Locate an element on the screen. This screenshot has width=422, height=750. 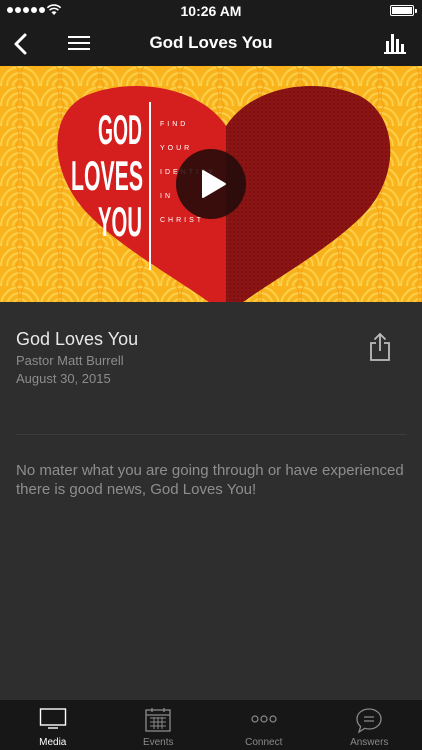
page-title: God Loves You is located at coordinates (211, 42).